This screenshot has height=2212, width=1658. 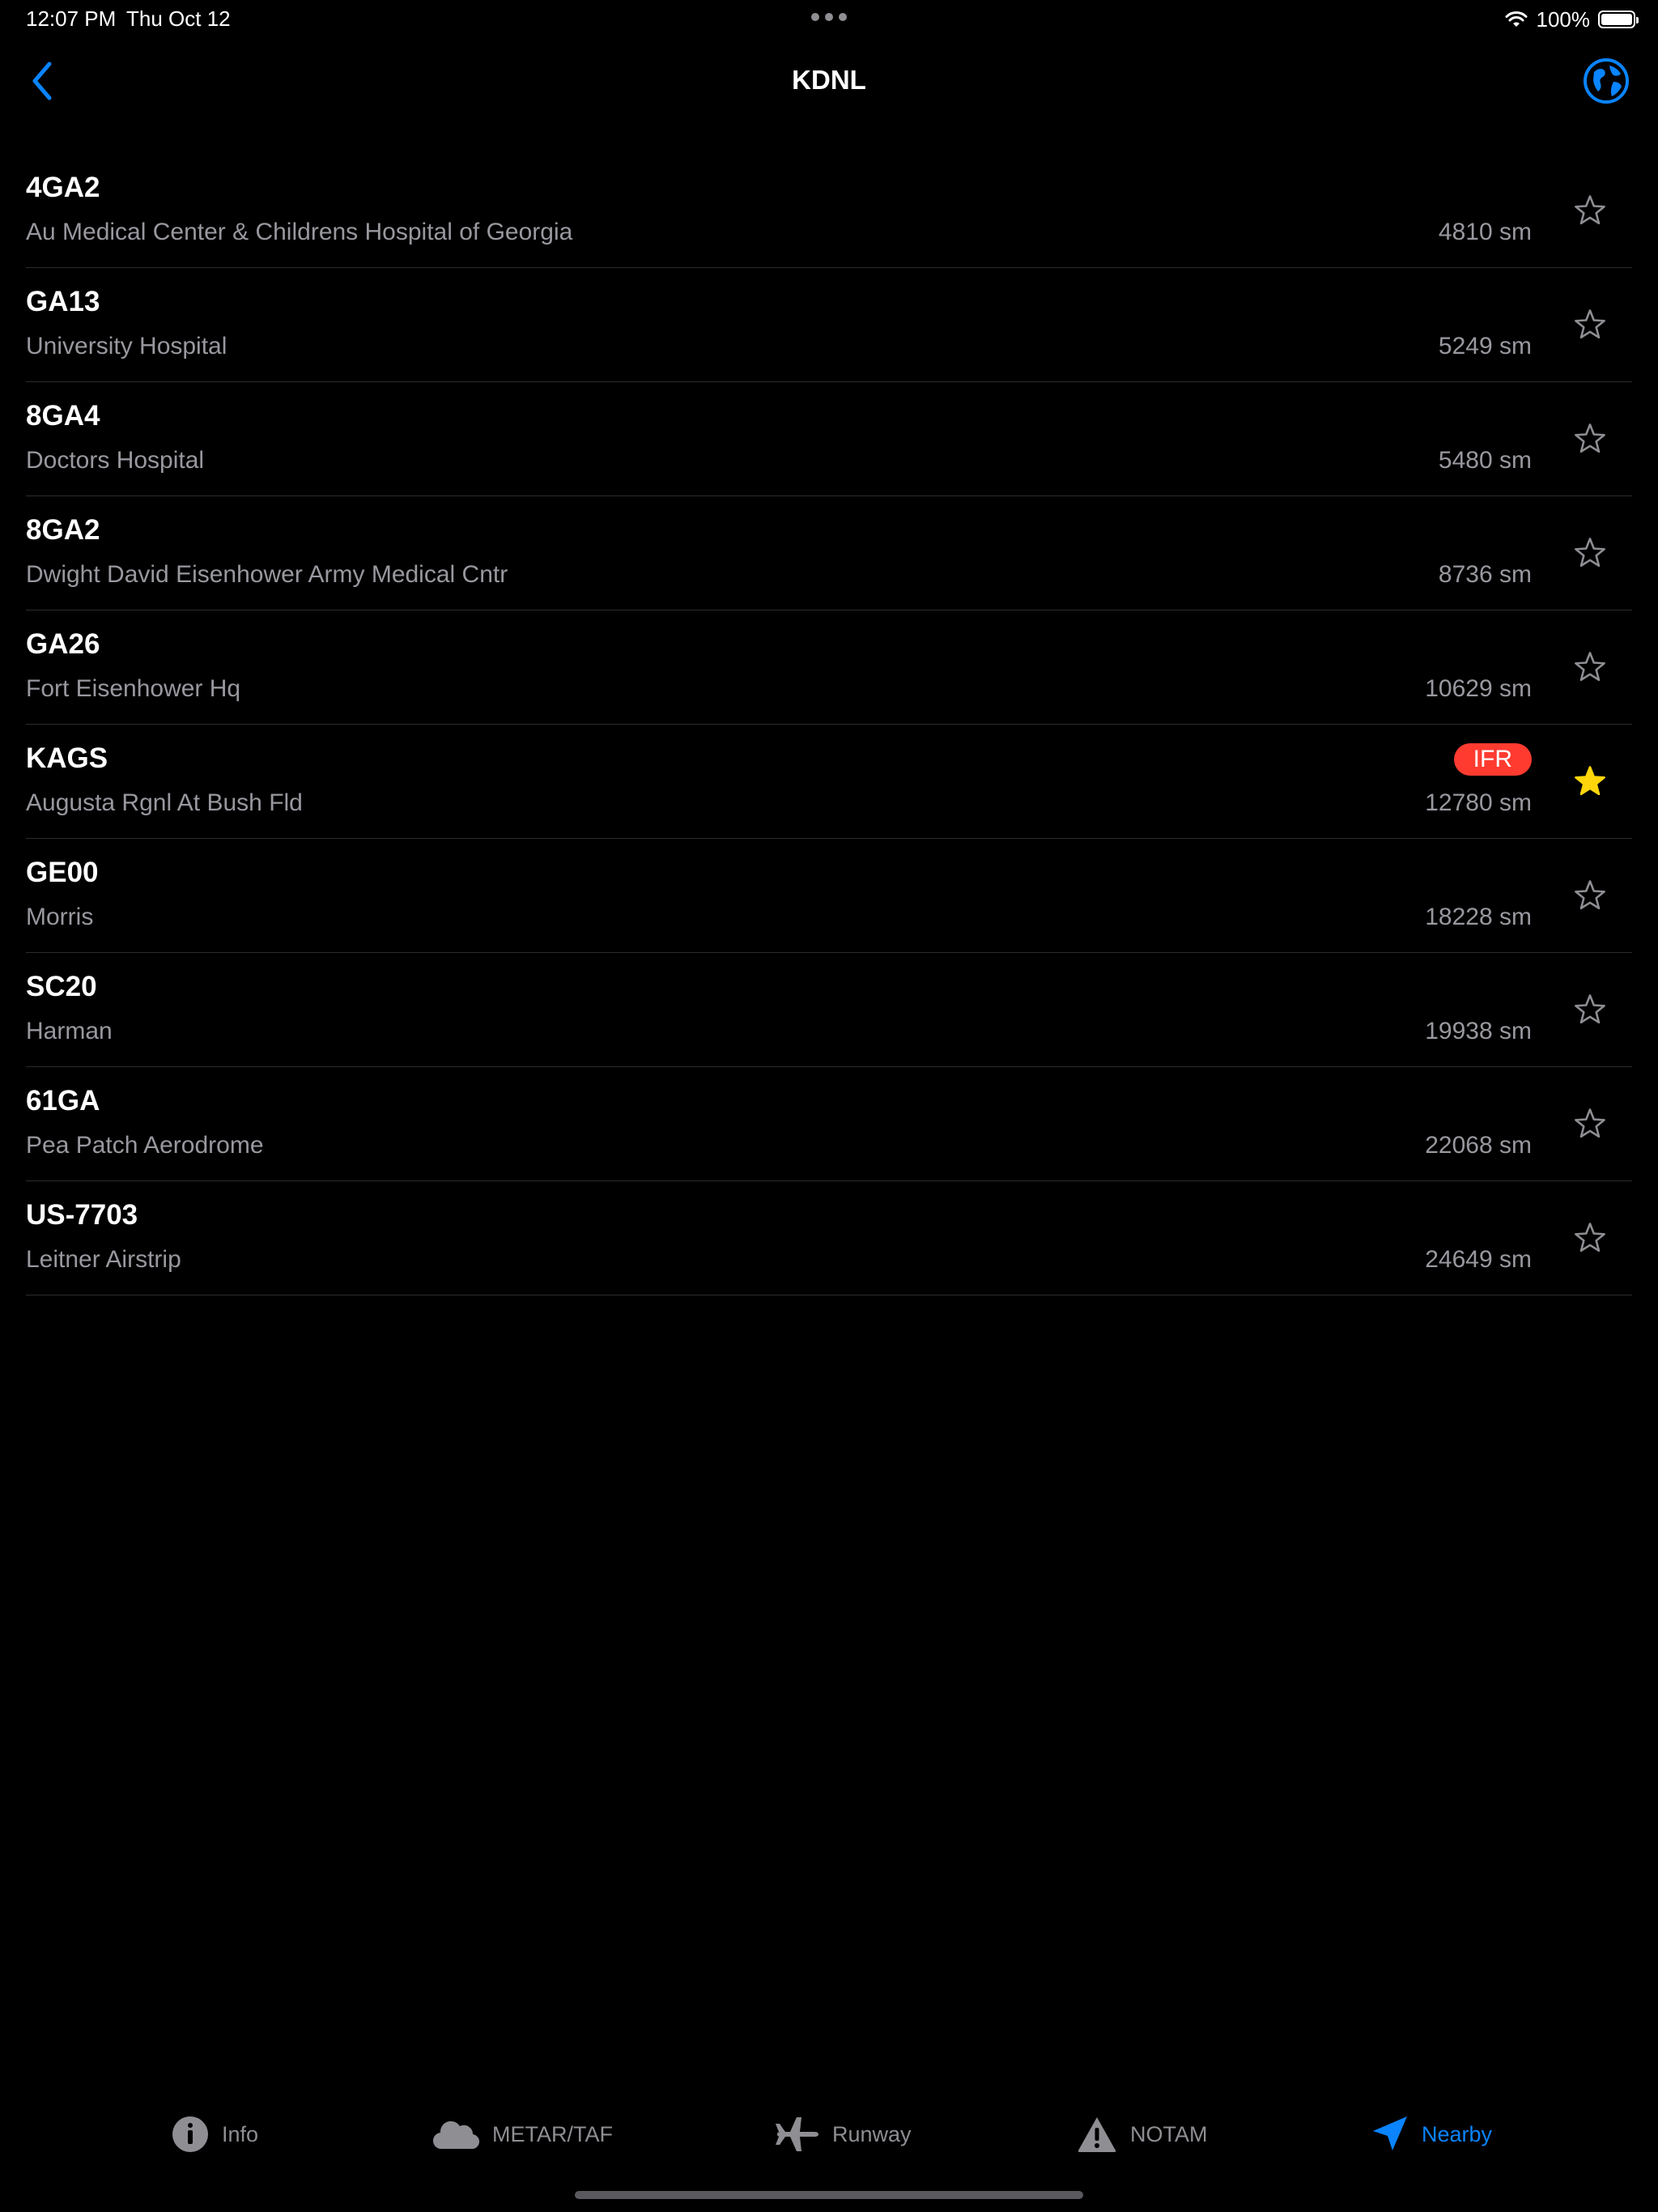 I want to click on airport-row: GE00 Morris 18228 sm, so click(x=829, y=896).